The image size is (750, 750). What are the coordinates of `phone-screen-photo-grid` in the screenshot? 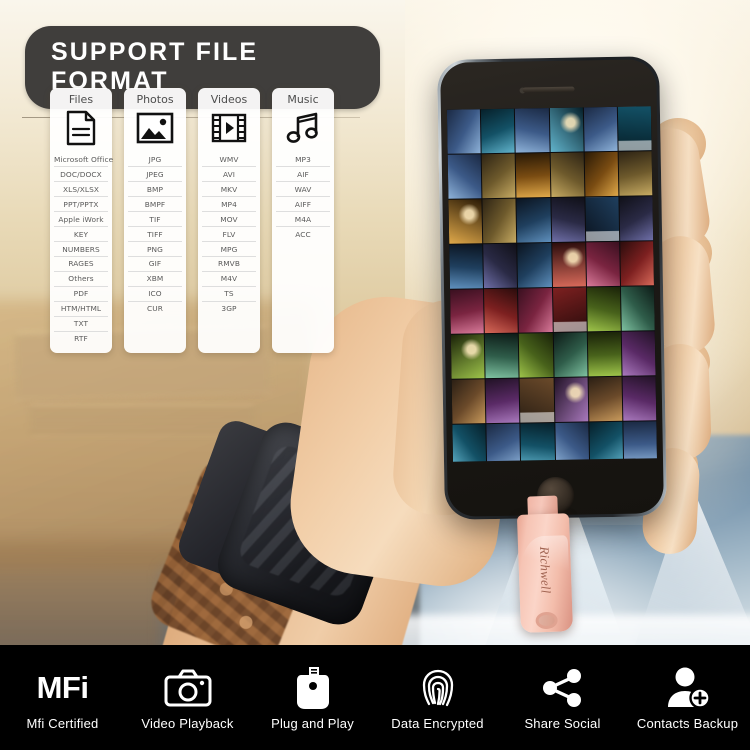 It's located at (551, 284).